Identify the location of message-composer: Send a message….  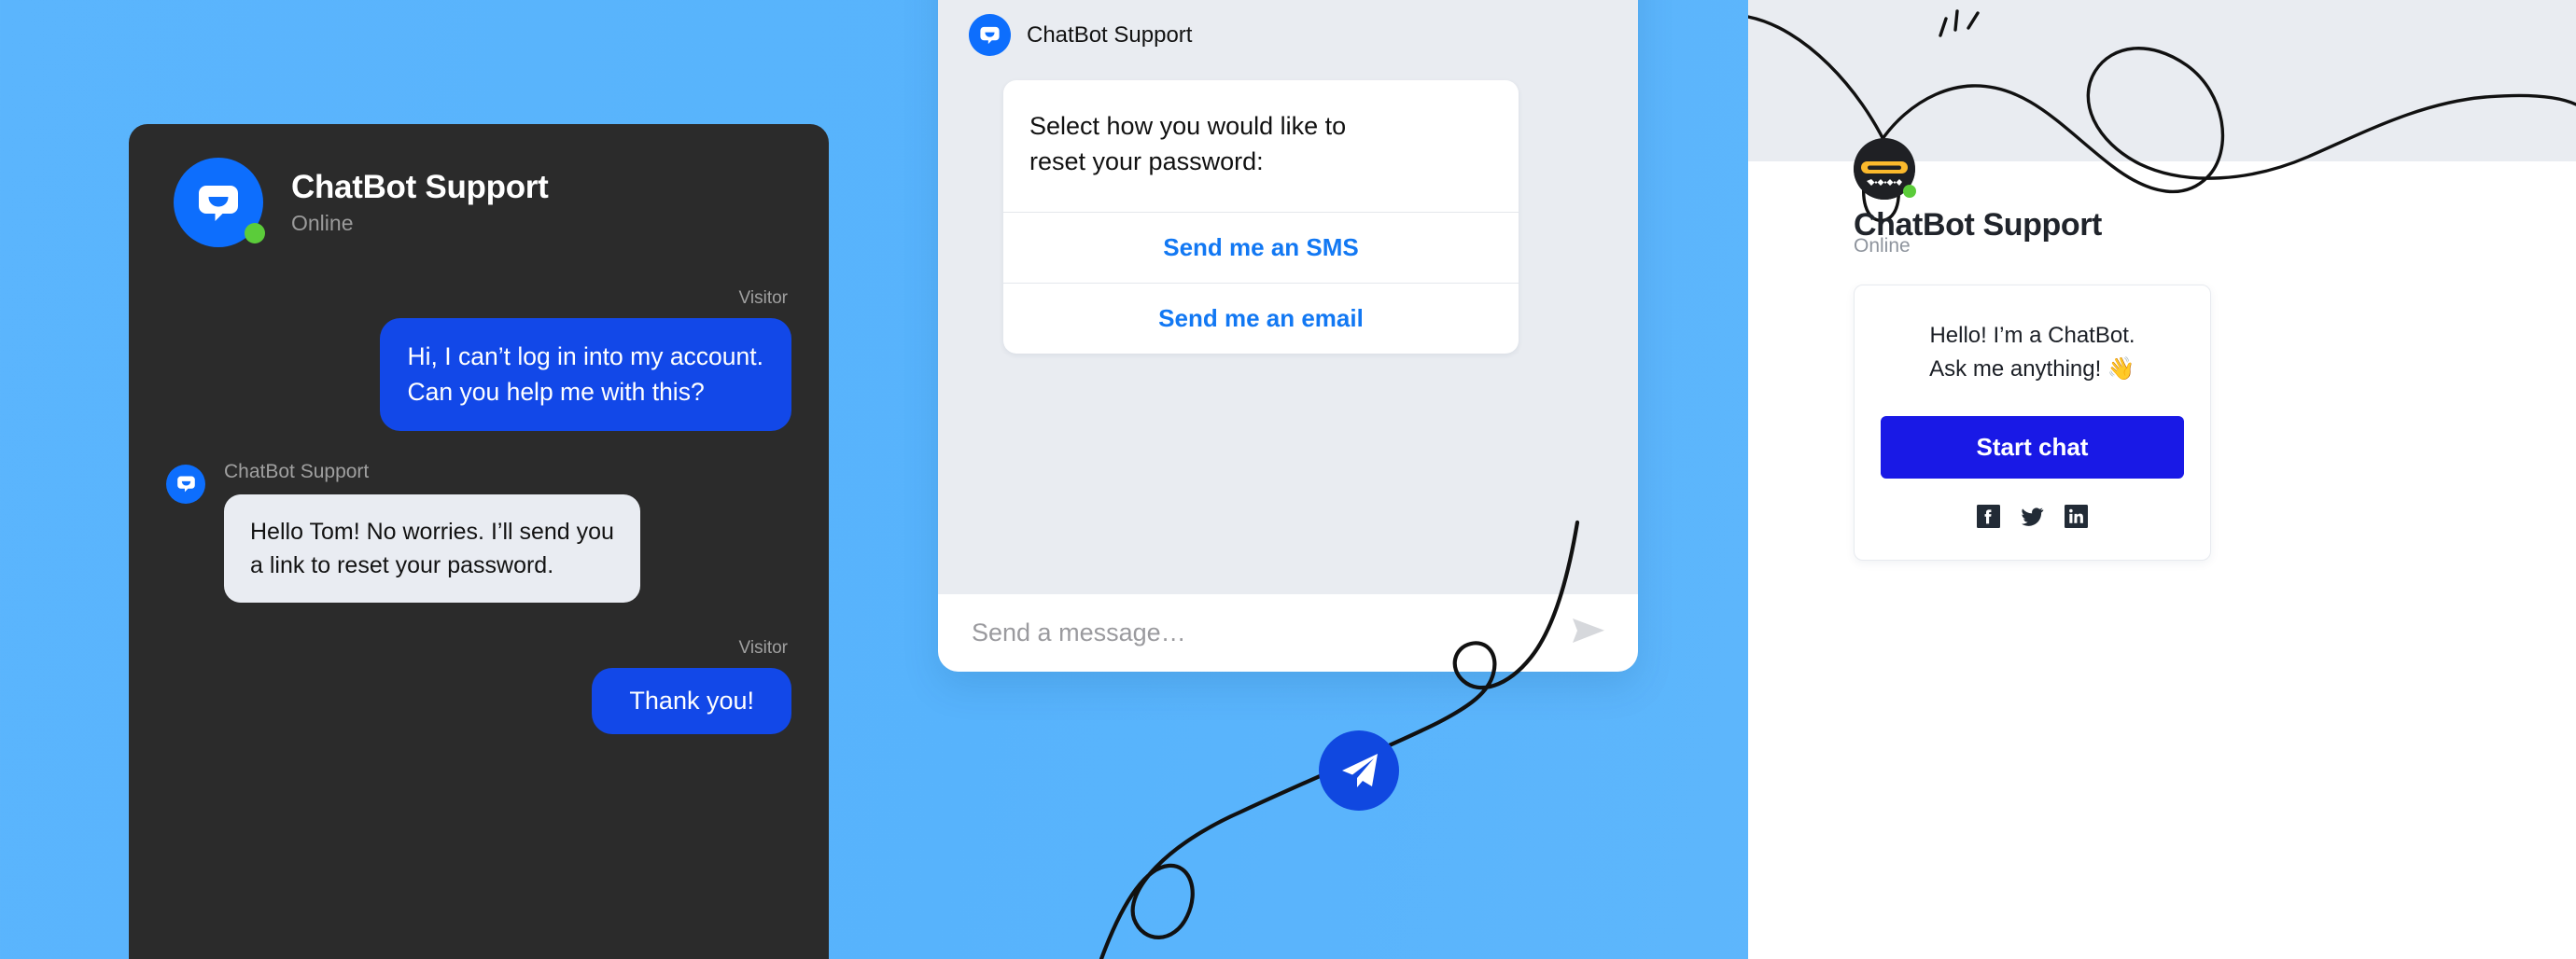
(1288, 633).